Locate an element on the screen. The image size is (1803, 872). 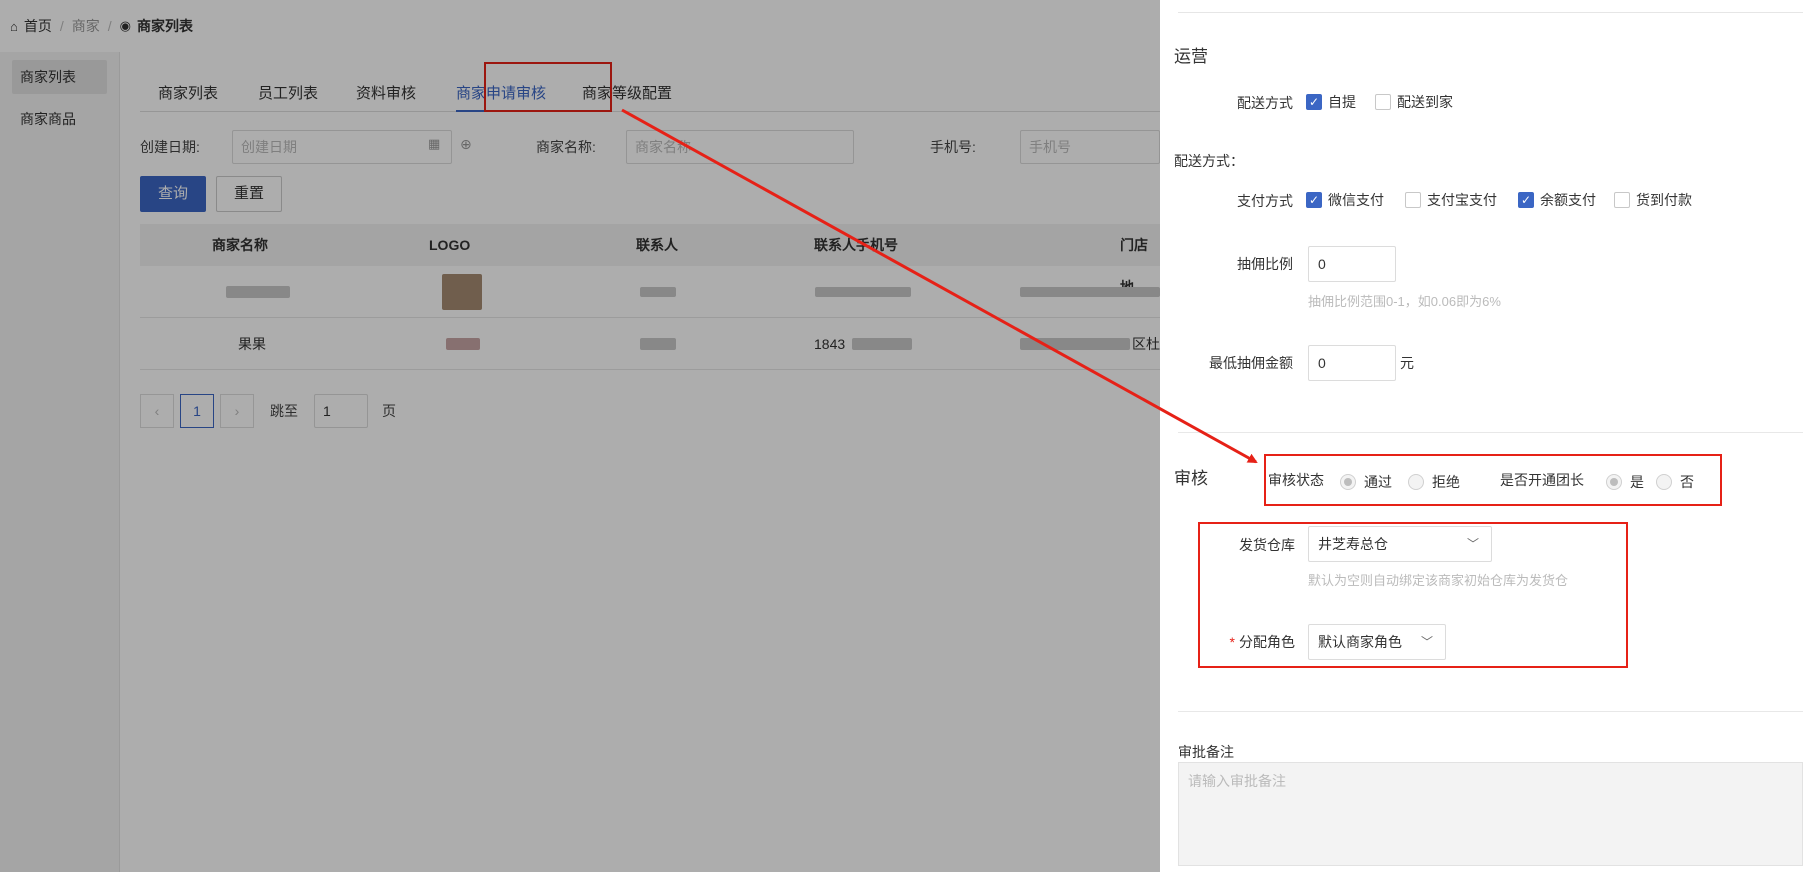
highlight-box-assignment is located at coordinates (1413, 595).